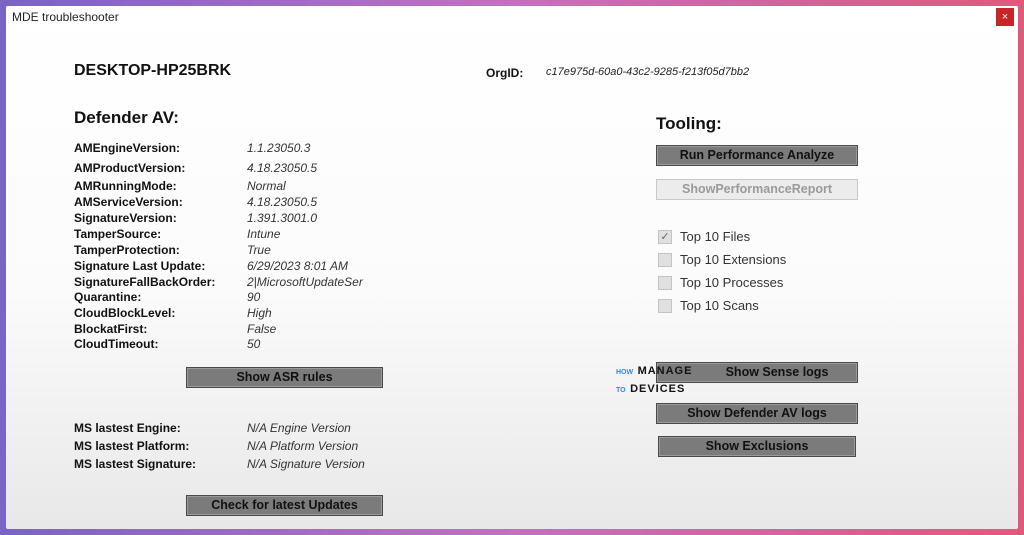 The width and height of the screenshot is (1024, 535). Describe the element at coordinates (140, 266) in the screenshot. I see `property-label: Signature Last Update:` at that location.